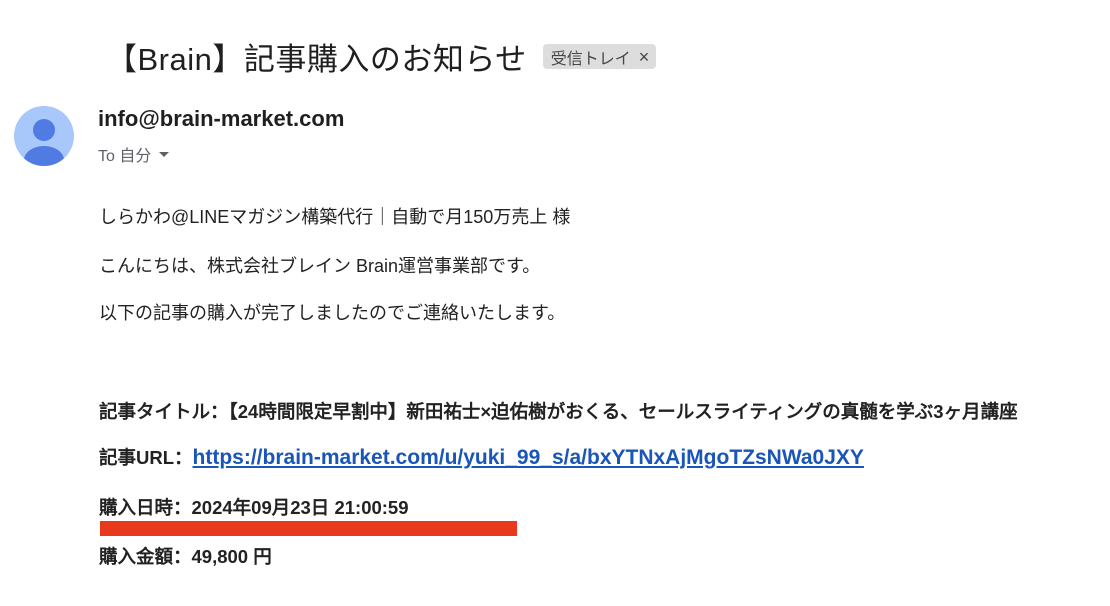  I want to click on inbox-label-chip: 受信トレイ ×, so click(599, 56).